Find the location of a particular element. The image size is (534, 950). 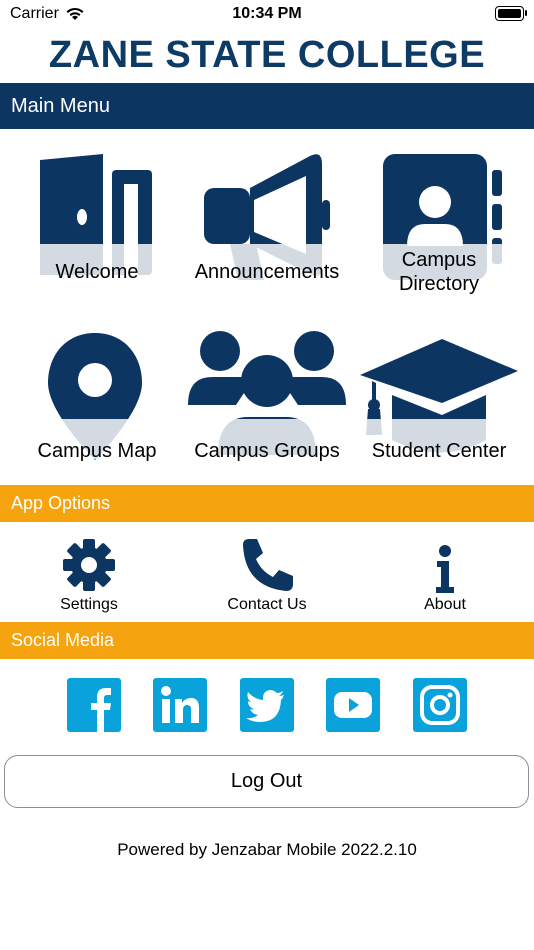

status-bar: Carrier 10:34 PM is located at coordinates (267, 15).